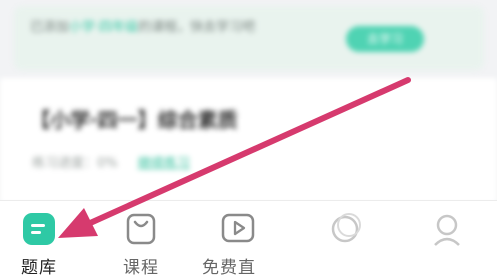 The image size is (497, 278). Describe the element at coordinates (229, 268) in the screenshot. I see `tab-label-free-live: 免费直` at that location.